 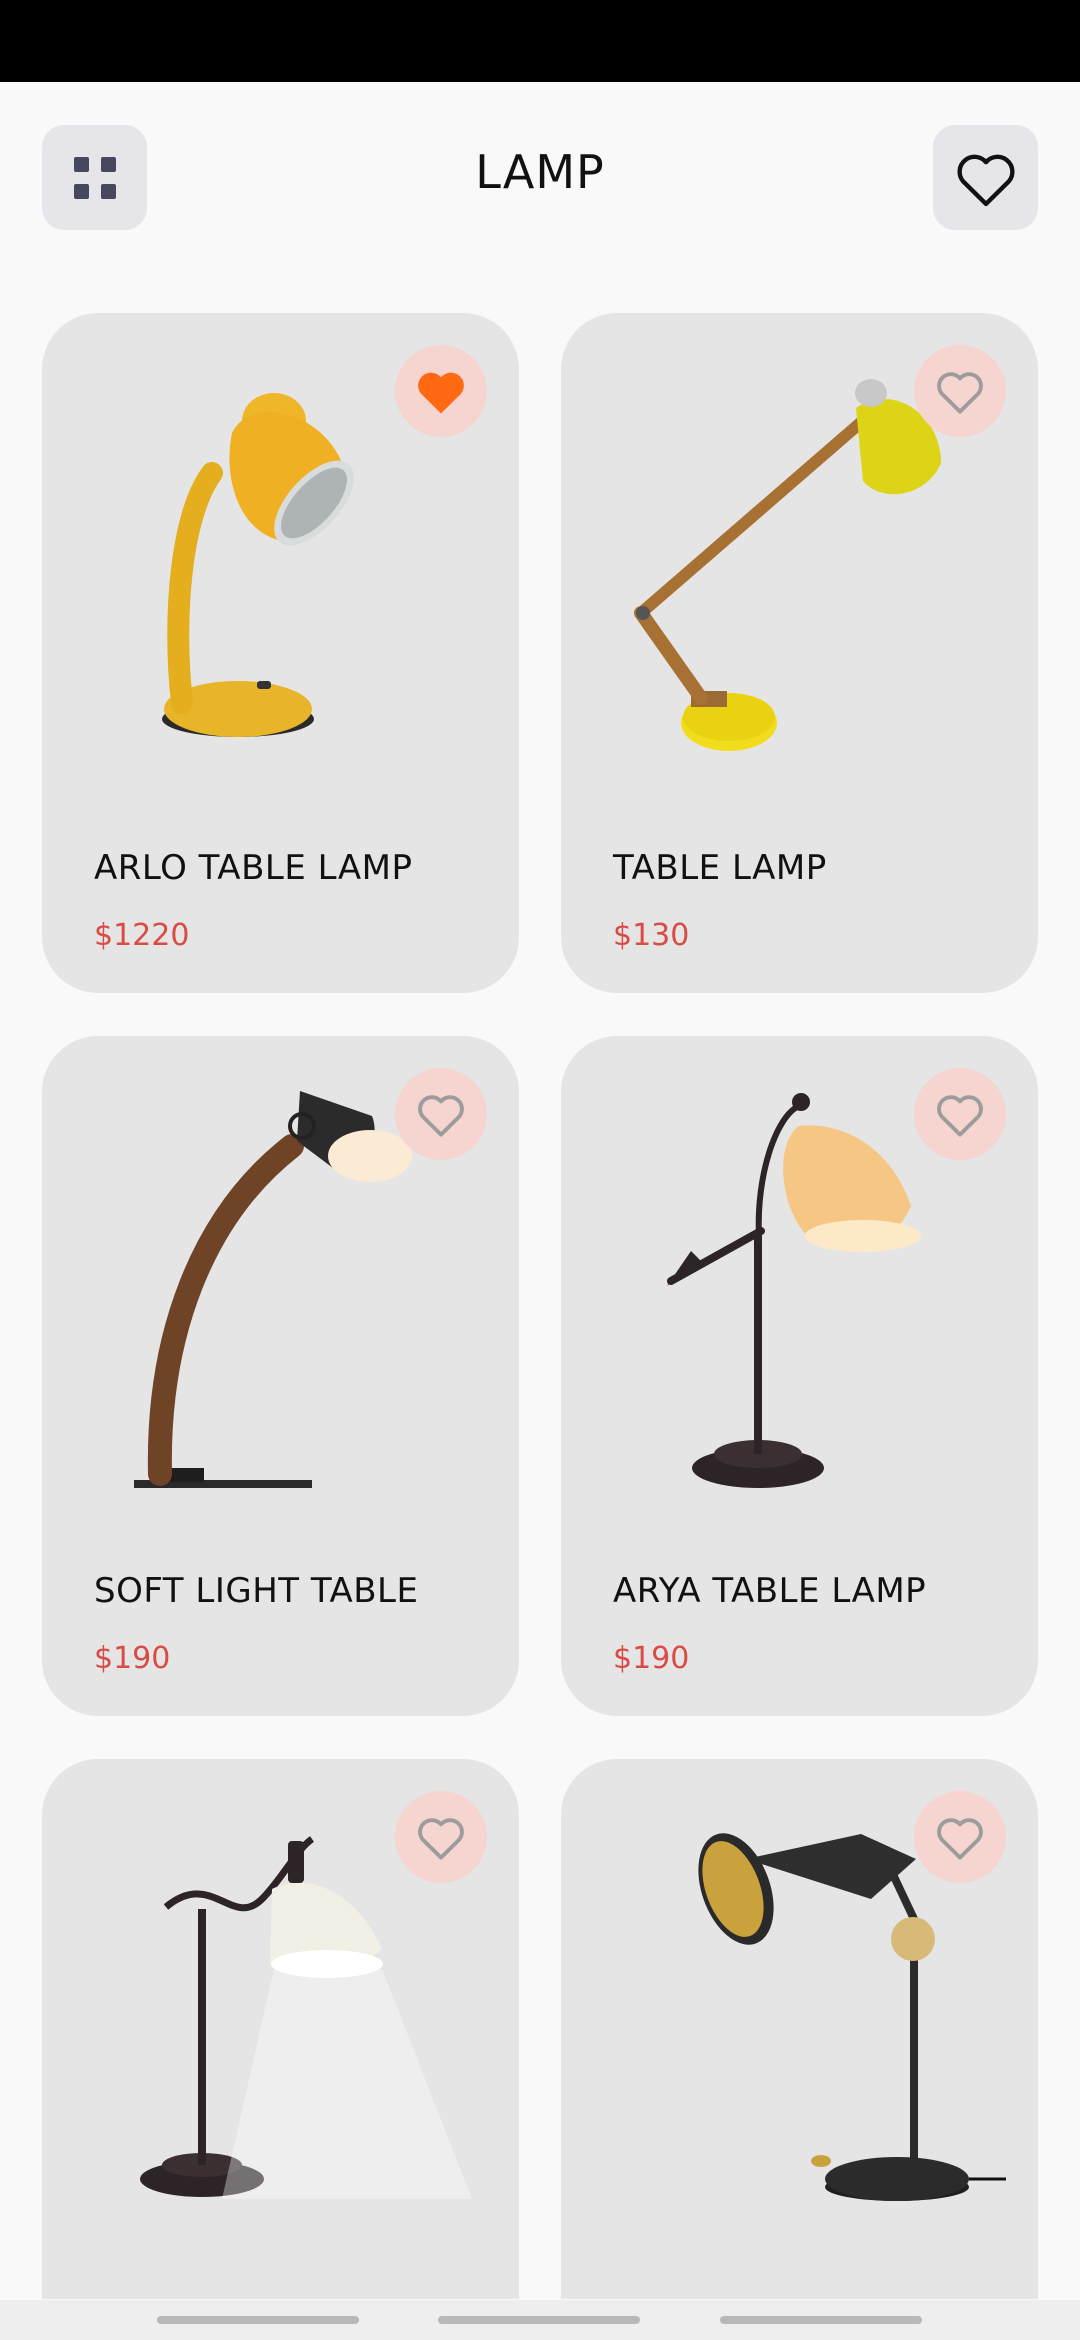 What do you see at coordinates (280, 1376) in the screenshot?
I see `product-card: SOFT LIGHT TABLE $190` at bounding box center [280, 1376].